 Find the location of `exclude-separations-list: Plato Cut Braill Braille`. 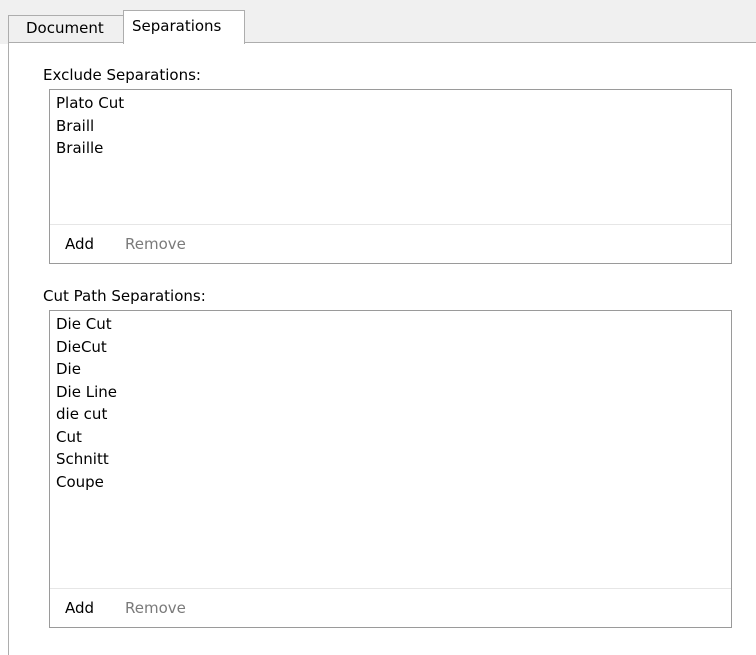

exclude-separations-list: Plato Cut Braill Braille is located at coordinates (390, 125).